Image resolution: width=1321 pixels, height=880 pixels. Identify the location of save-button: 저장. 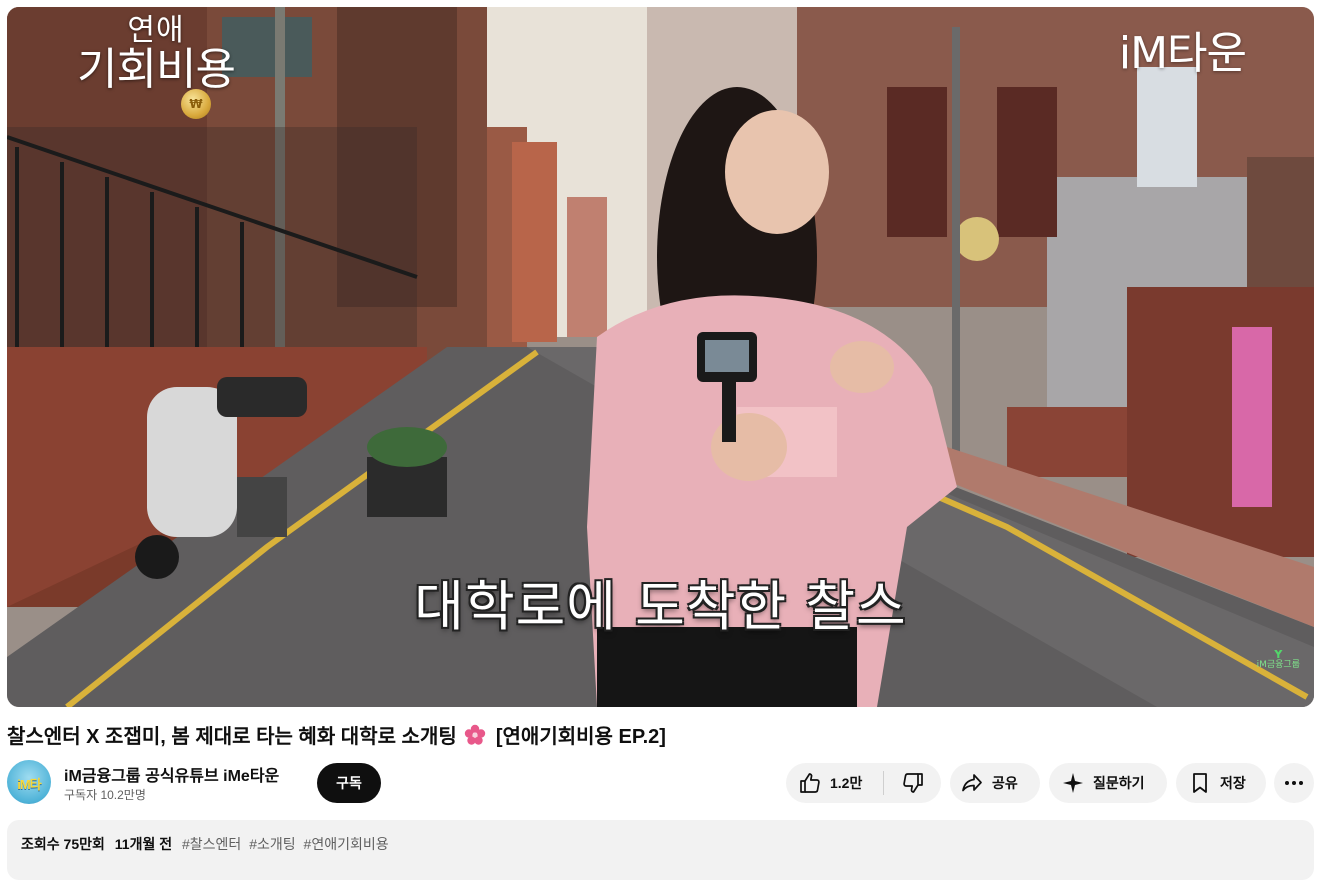
(1221, 783).